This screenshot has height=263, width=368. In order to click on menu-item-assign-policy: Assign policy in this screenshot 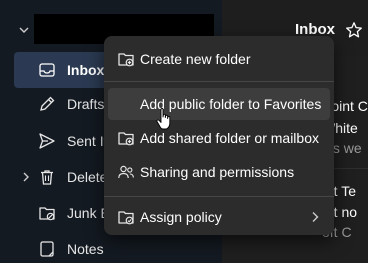, I will do `click(219, 217)`.